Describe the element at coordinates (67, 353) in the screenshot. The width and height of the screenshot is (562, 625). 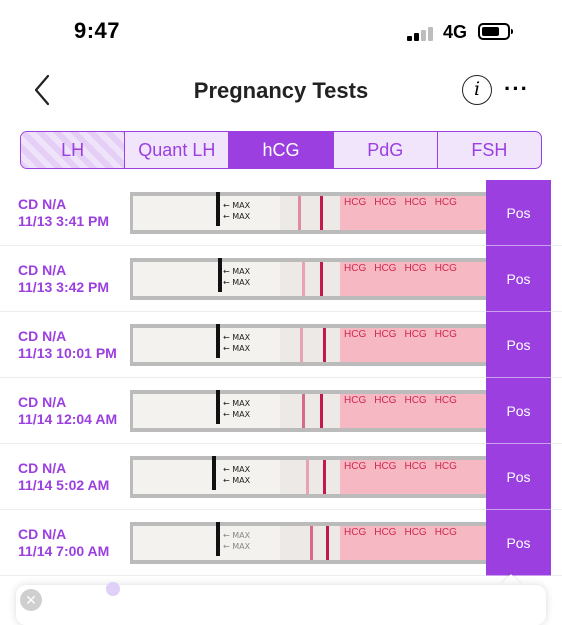
I see `test-datetime: 11/13 10:01 PM` at that location.